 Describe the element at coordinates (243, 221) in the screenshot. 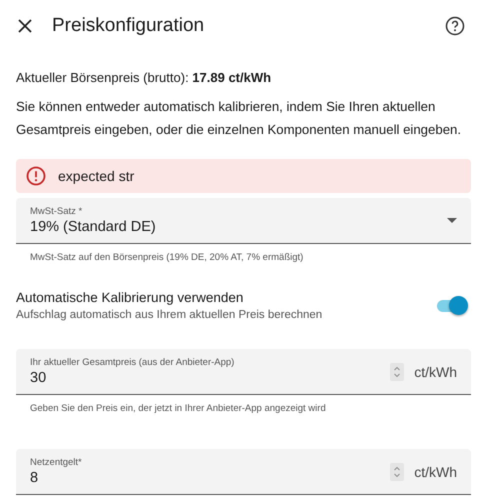

I see `vat-select: MwSt-Satz * 19% (Standard DE)` at that location.